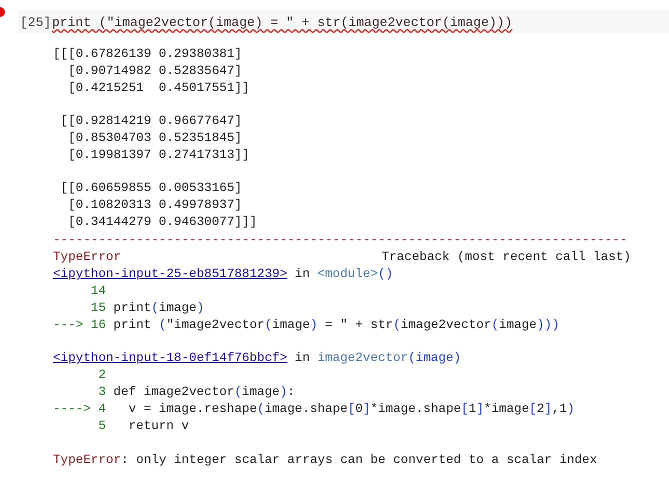 Image resolution: width=669 pixels, height=481 pixels. Describe the element at coordinates (151, 188) in the screenshot. I see `output-line: [[0.60659855 0.00533165]` at that location.